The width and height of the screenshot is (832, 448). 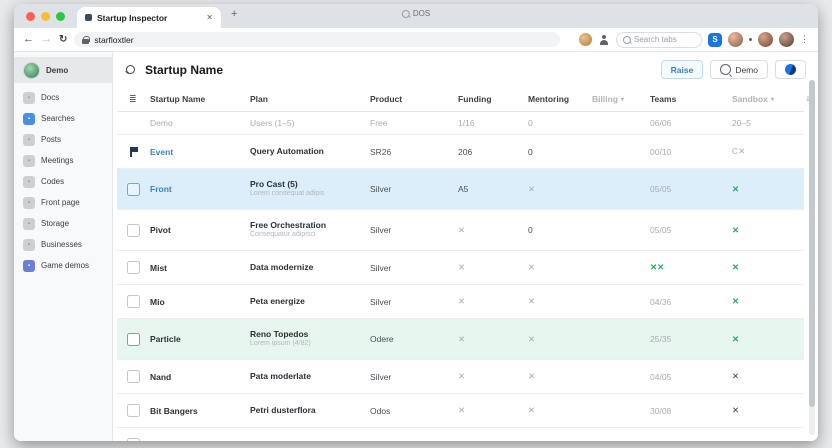 I want to click on sidebar-item-meetings: ▪ Meetings, so click(x=63, y=160).